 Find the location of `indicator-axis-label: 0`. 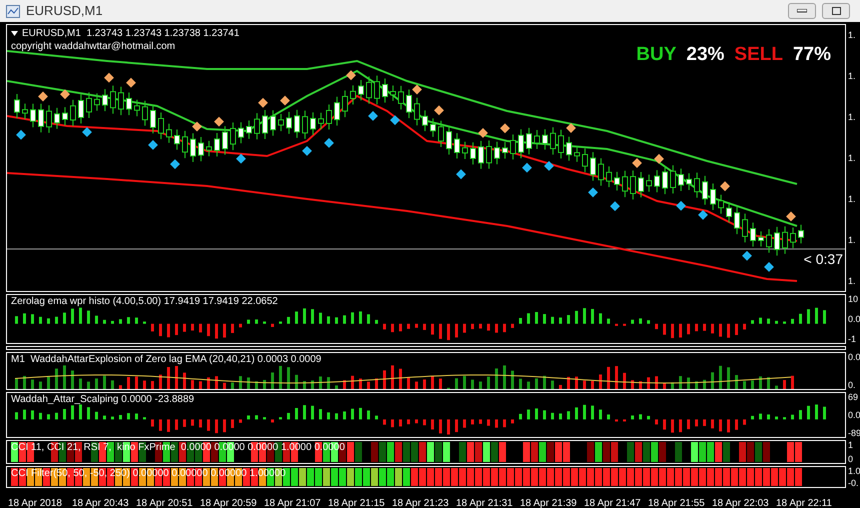

indicator-axis-label: 0 is located at coordinates (851, 459).